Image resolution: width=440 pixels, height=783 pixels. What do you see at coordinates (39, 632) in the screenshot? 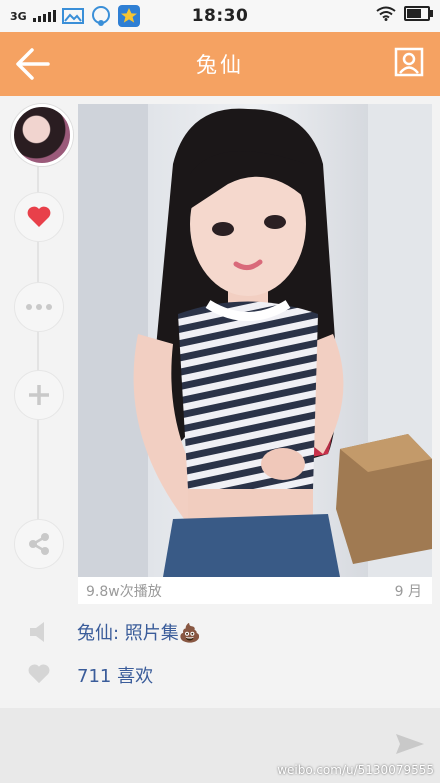
I see `speaker-icon` at bounding box center [39, 632].